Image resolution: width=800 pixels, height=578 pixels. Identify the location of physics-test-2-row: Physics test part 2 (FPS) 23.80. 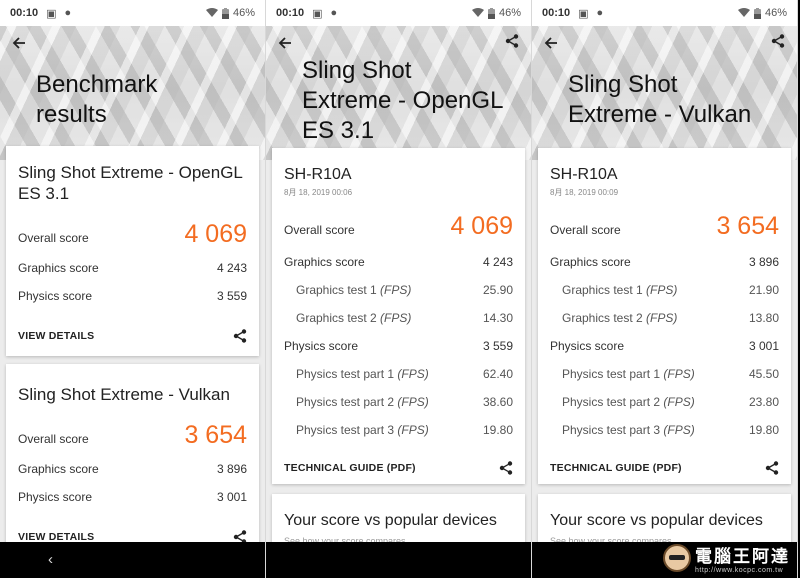
(664, 402).